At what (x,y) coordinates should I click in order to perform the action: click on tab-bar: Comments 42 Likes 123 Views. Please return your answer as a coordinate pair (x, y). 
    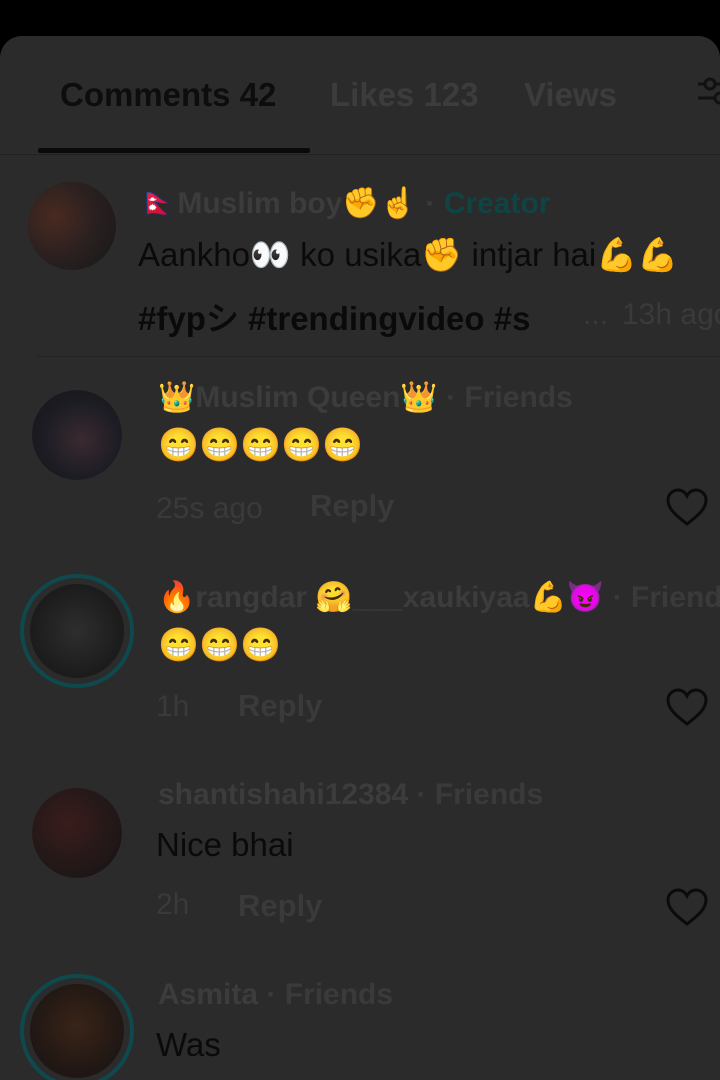
    Looking at the image, I should click on (360, 95).